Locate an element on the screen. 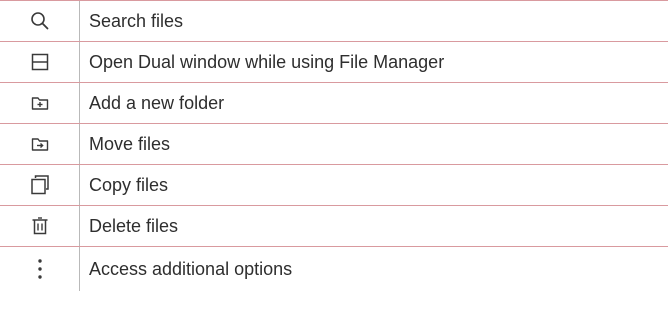  copy-files-icon is located at coordinates (40, 185).